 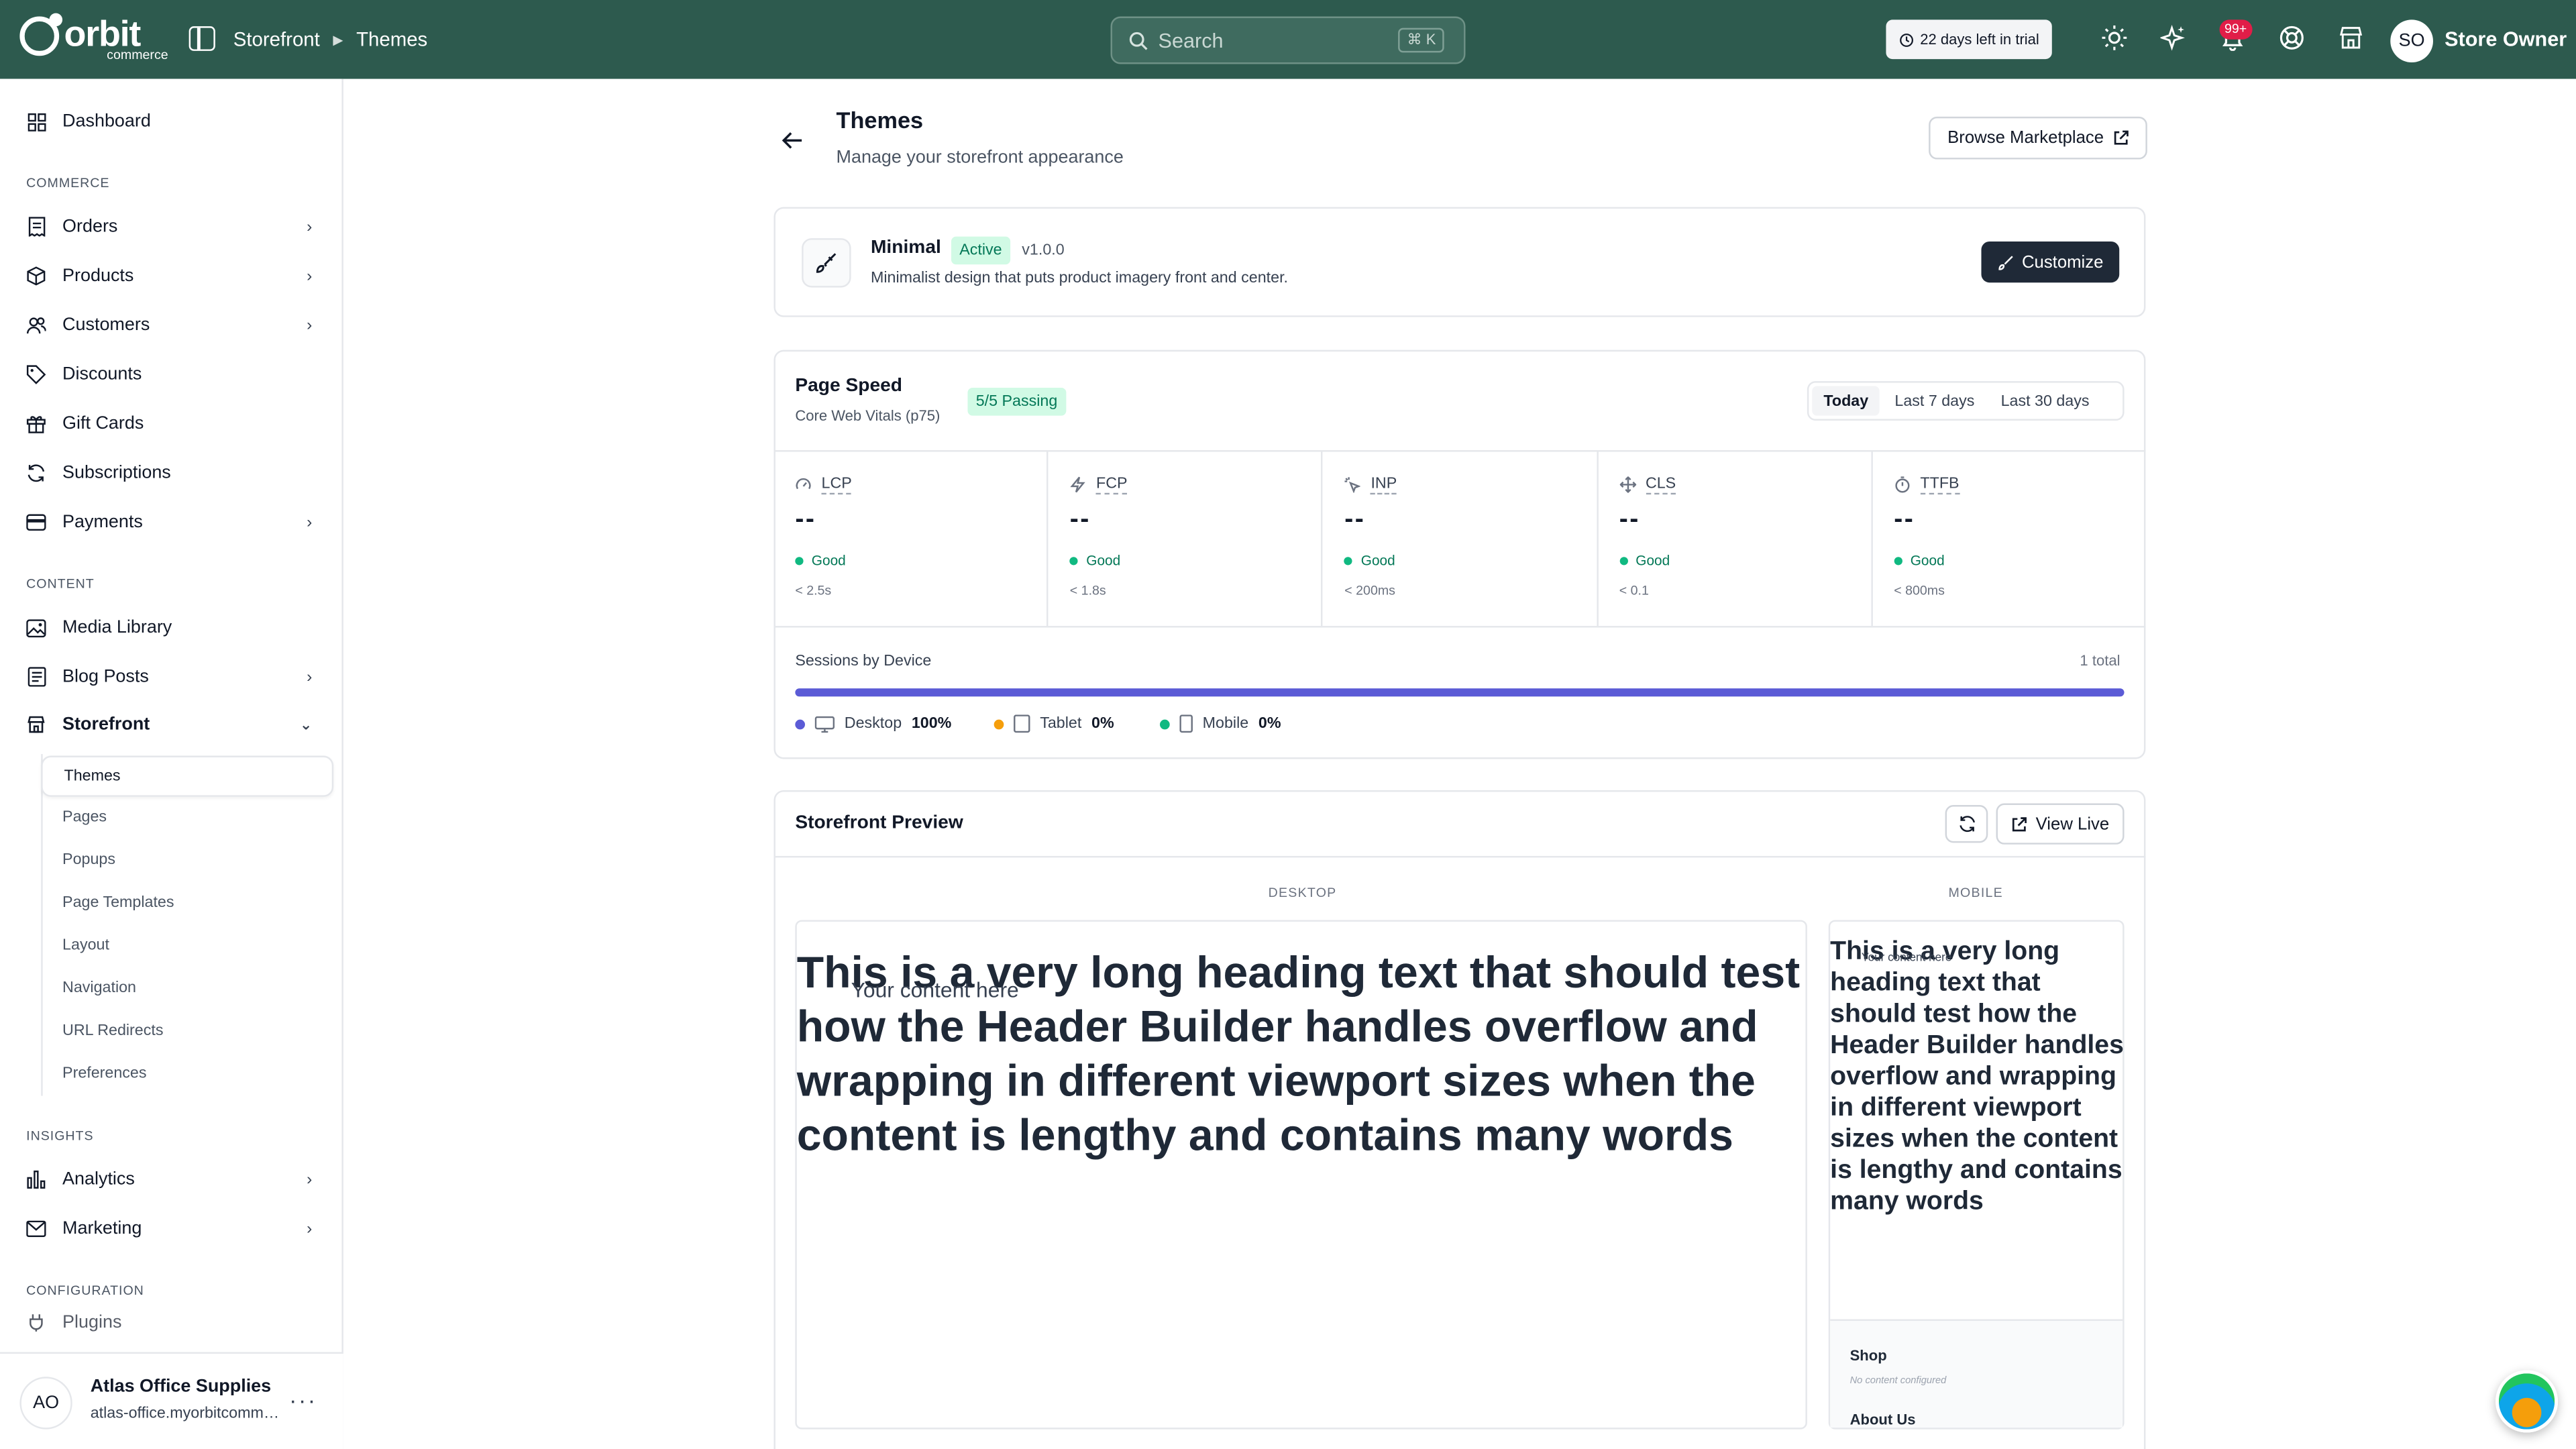 I want to click on store-icon, so click(x=2350, y=37).